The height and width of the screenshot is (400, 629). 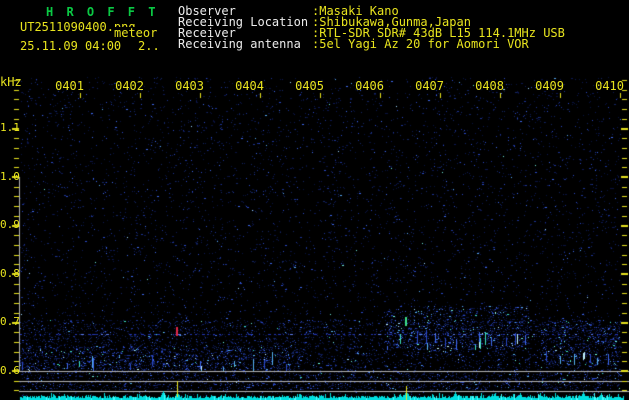 What do you see at coordinates (71, 46) in the screenshot?
I see `datetime-label: 25.11.09 04:00` at bounding box center [71, 46].